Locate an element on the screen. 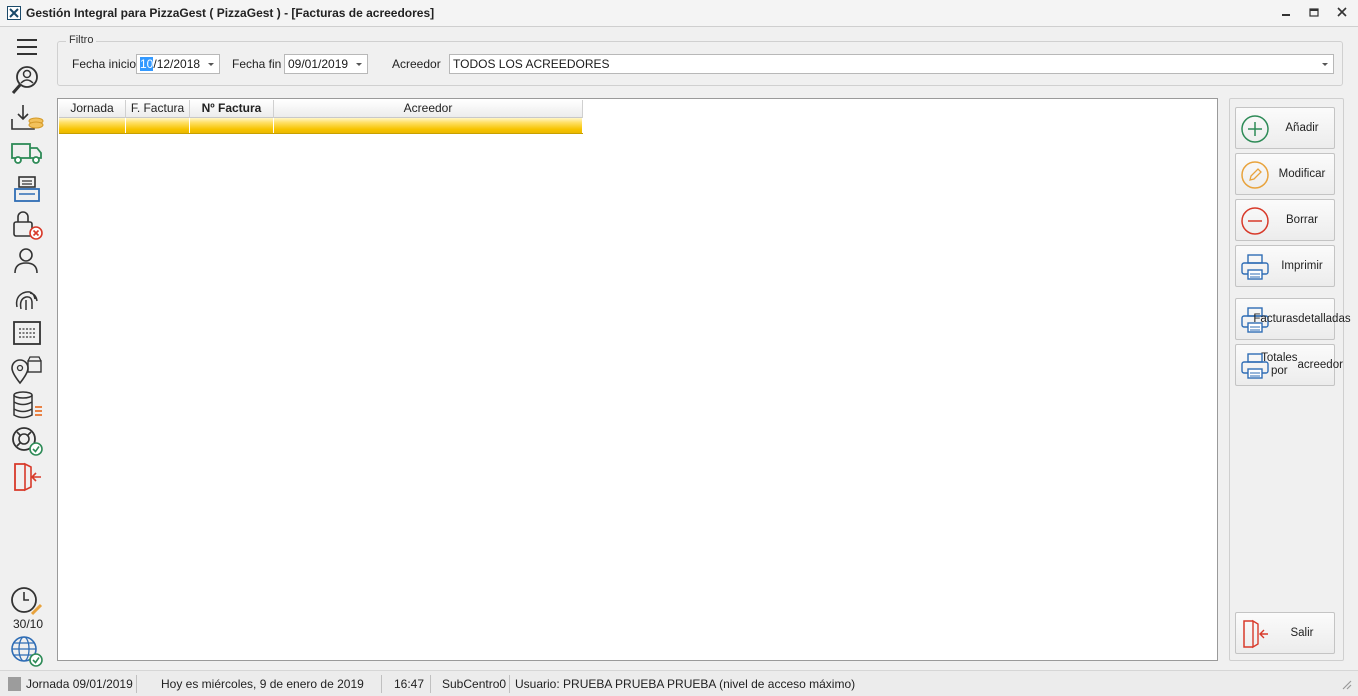  menu-button is located at coordinates (27, 47).